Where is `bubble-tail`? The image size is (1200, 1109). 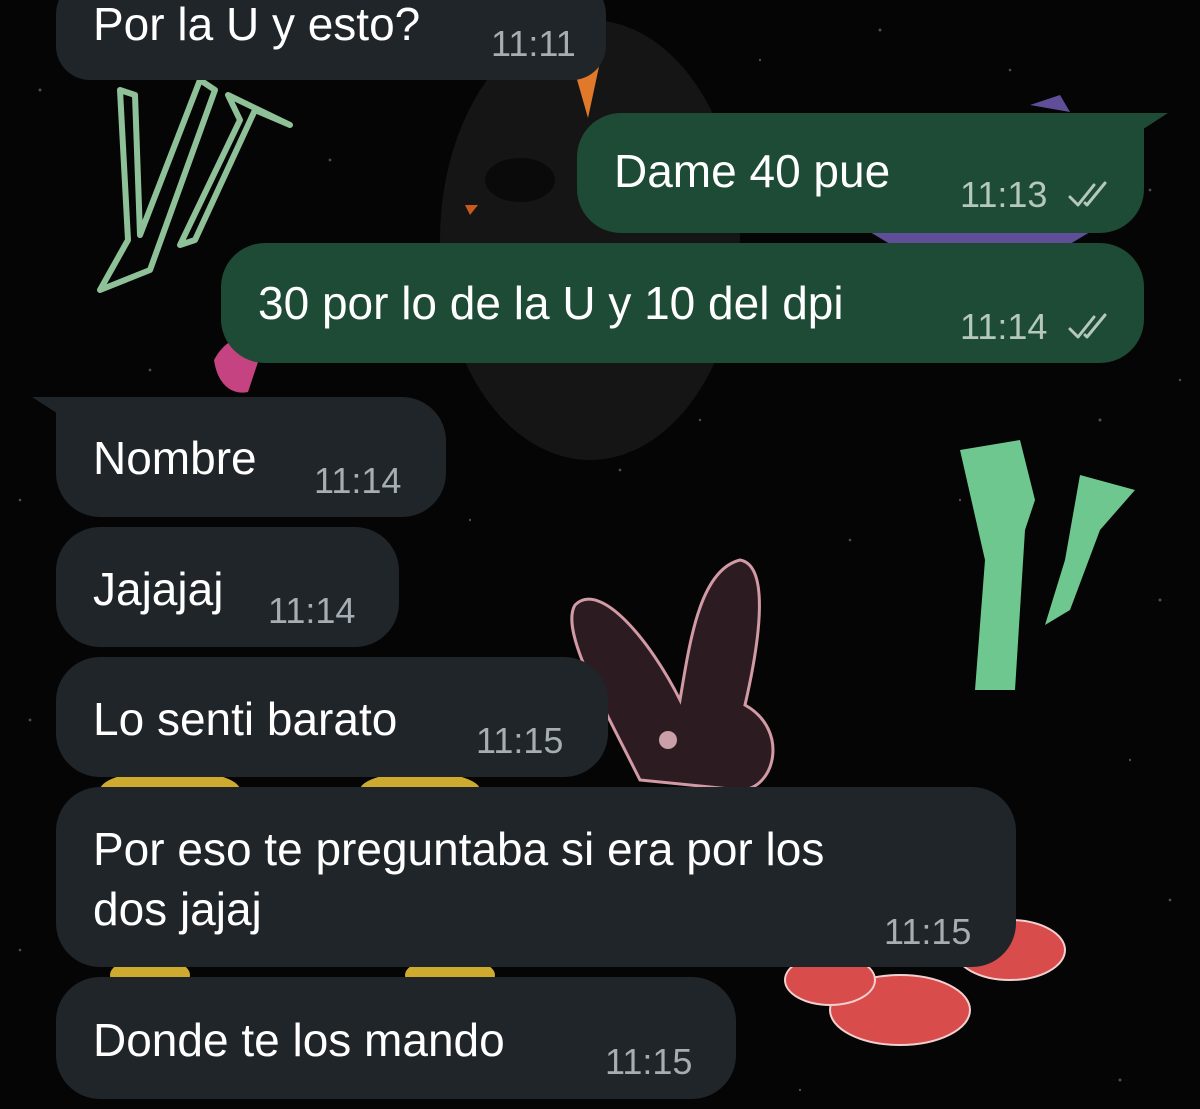
bubble-tail is located at coordinates (1151, 124).